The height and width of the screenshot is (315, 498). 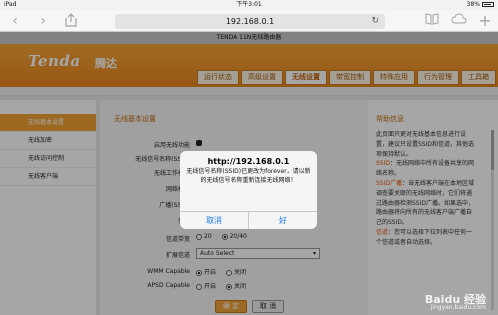 I want to click on url-text: 192.168.0.1, so click(x=250, y=21).